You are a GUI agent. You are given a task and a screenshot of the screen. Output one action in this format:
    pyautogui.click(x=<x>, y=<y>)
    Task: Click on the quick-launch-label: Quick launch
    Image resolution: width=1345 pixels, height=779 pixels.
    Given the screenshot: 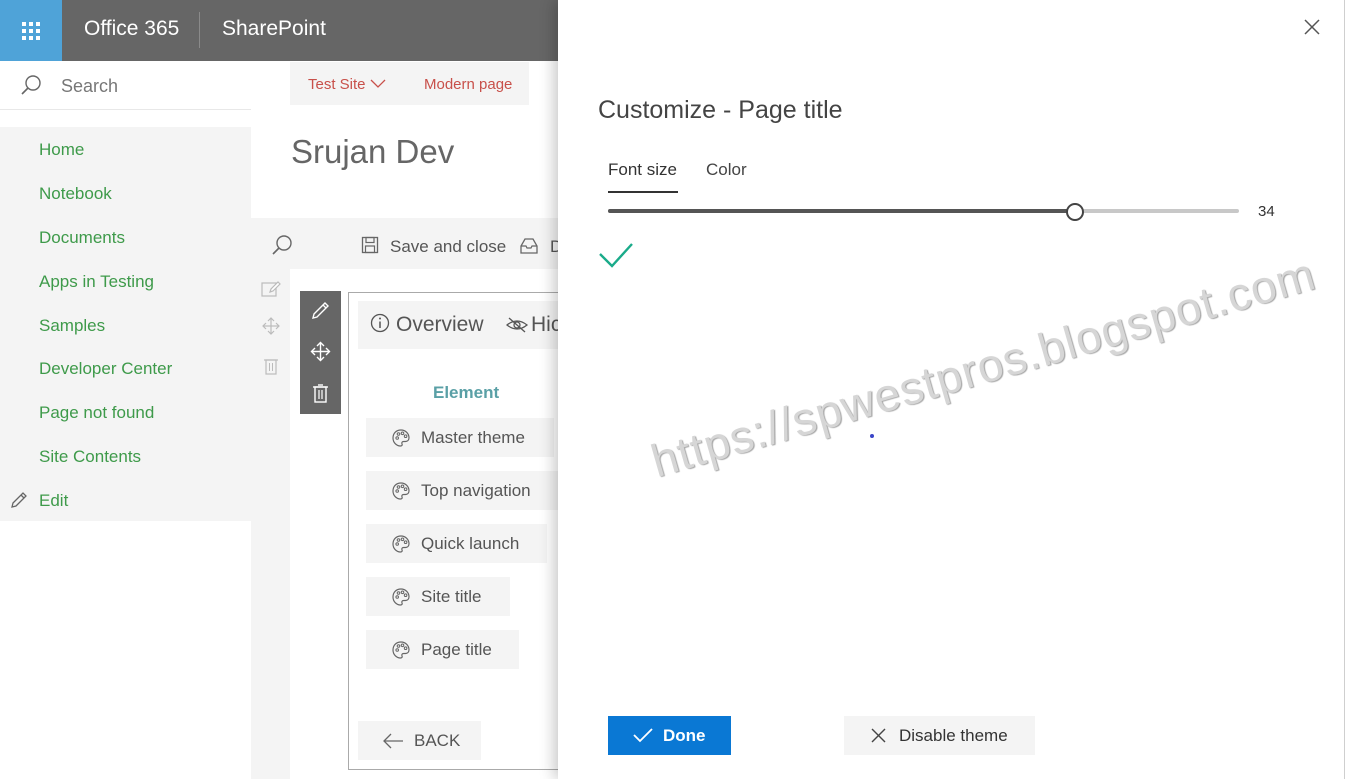 What is the action you would take?
    pyautogui.click(x=470, y=543)
    